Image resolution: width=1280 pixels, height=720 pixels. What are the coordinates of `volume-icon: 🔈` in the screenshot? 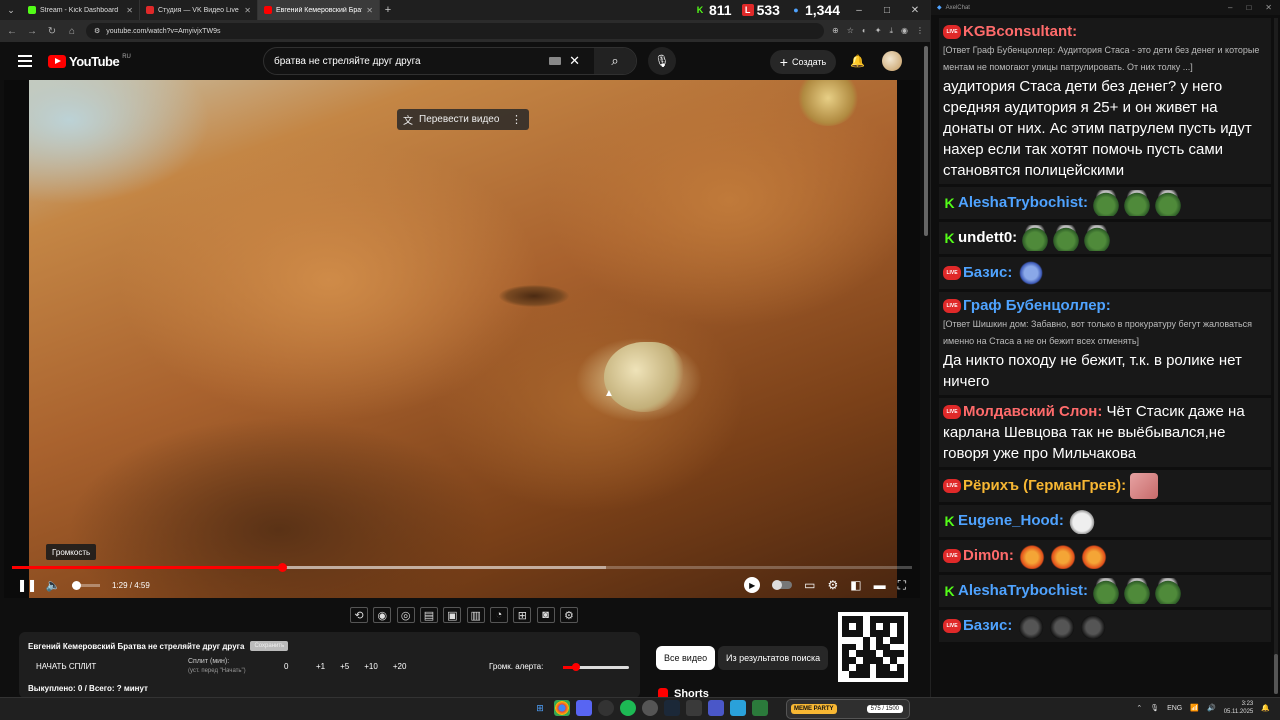 It's located at (53, 585).